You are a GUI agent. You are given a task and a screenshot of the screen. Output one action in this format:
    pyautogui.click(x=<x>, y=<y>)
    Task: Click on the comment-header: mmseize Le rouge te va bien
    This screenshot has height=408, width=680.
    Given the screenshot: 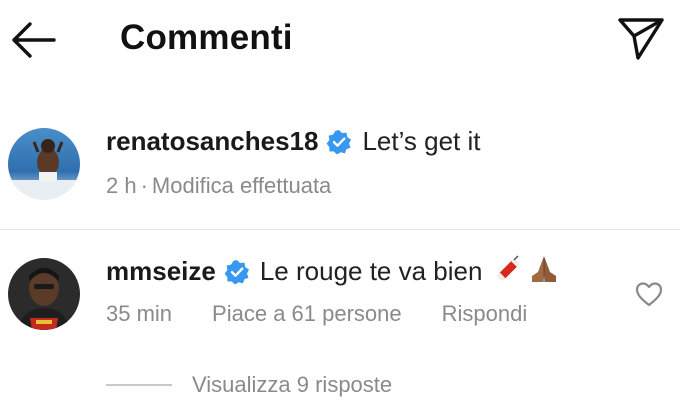 What is the action you would take?
    pyautogui.click(x=333, y=271)
    